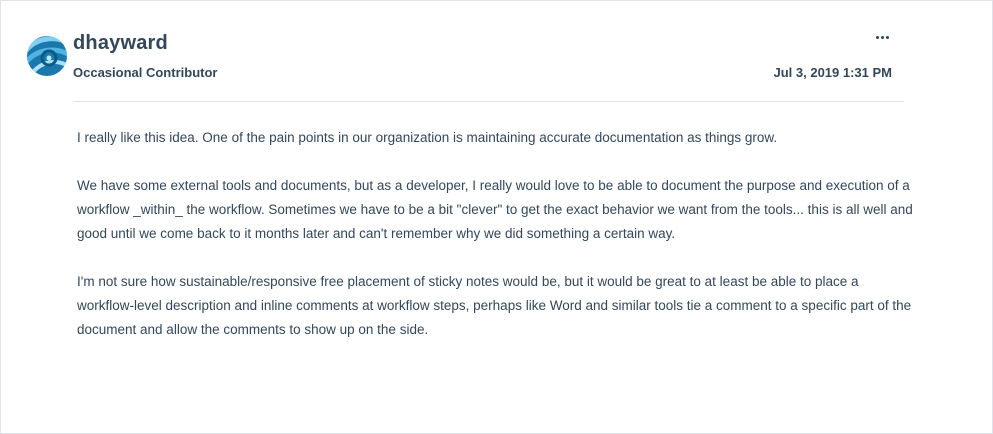 This screenshot has height=434, width=993. Describe the element at coordinates (145, 72) in the screenshot. I see `author-rank: Occasional Contributor` at that location.